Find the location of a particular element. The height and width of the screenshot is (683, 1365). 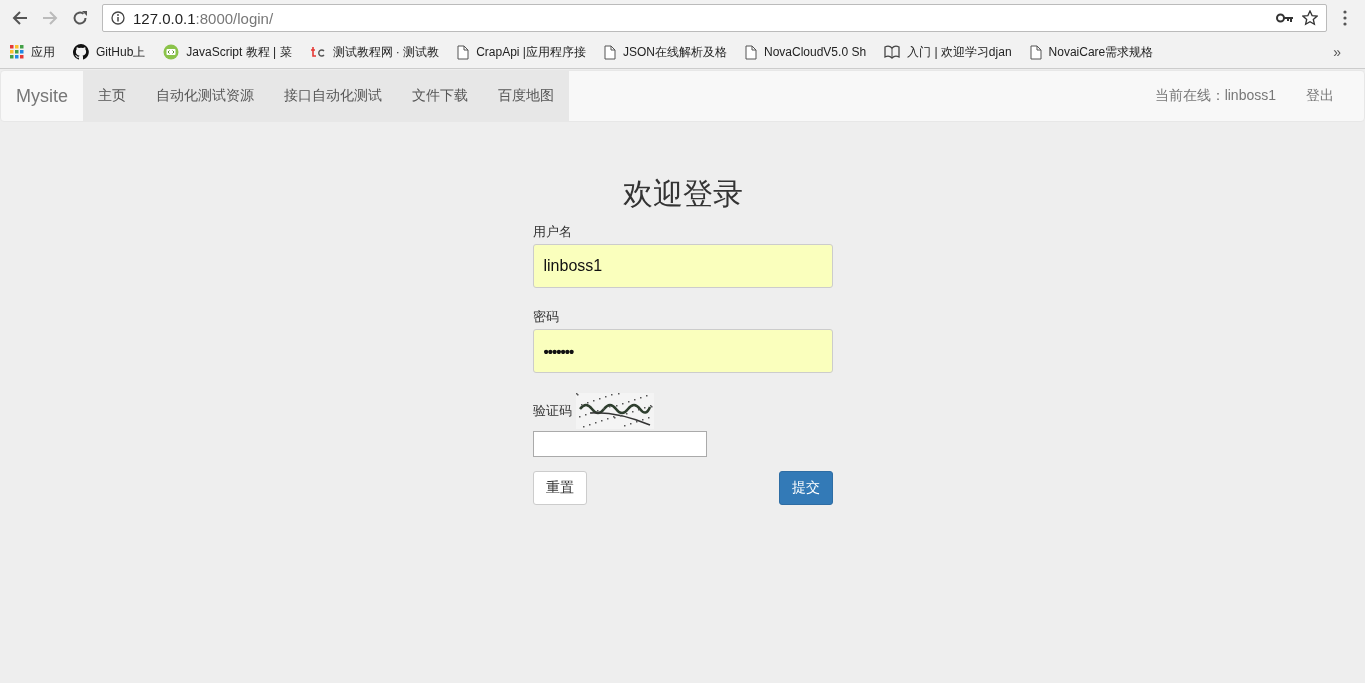

bookmark-link: 测试教程网 · 测试教 is located at coordinates (386, 52).